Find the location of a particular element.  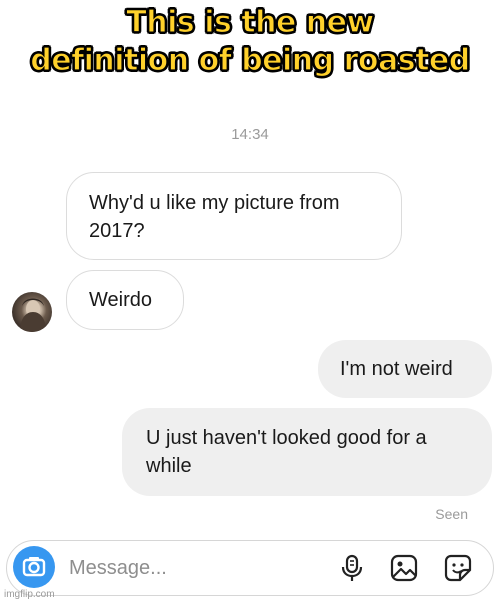

outgoing-message-bubble: I'm not weird is located at coordinates (405, 369).